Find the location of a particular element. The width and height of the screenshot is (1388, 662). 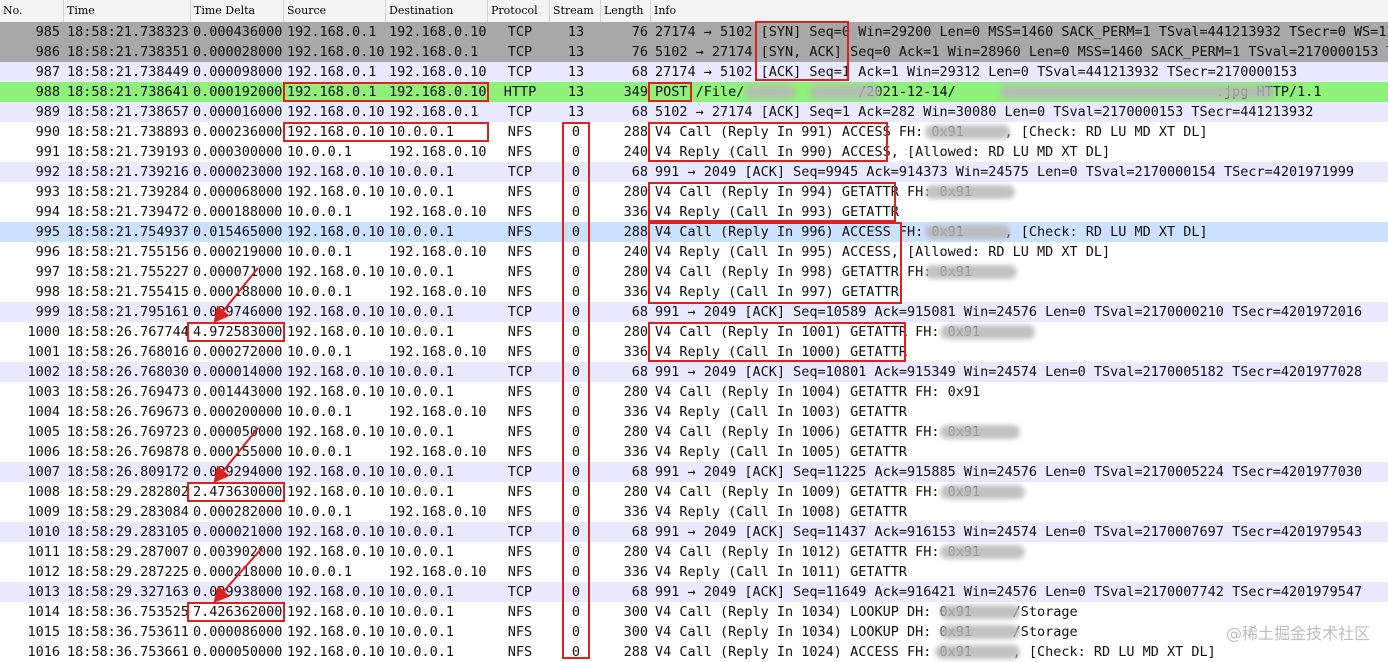

col-header-protocol: Protocol is located at coordinates (519, 11).